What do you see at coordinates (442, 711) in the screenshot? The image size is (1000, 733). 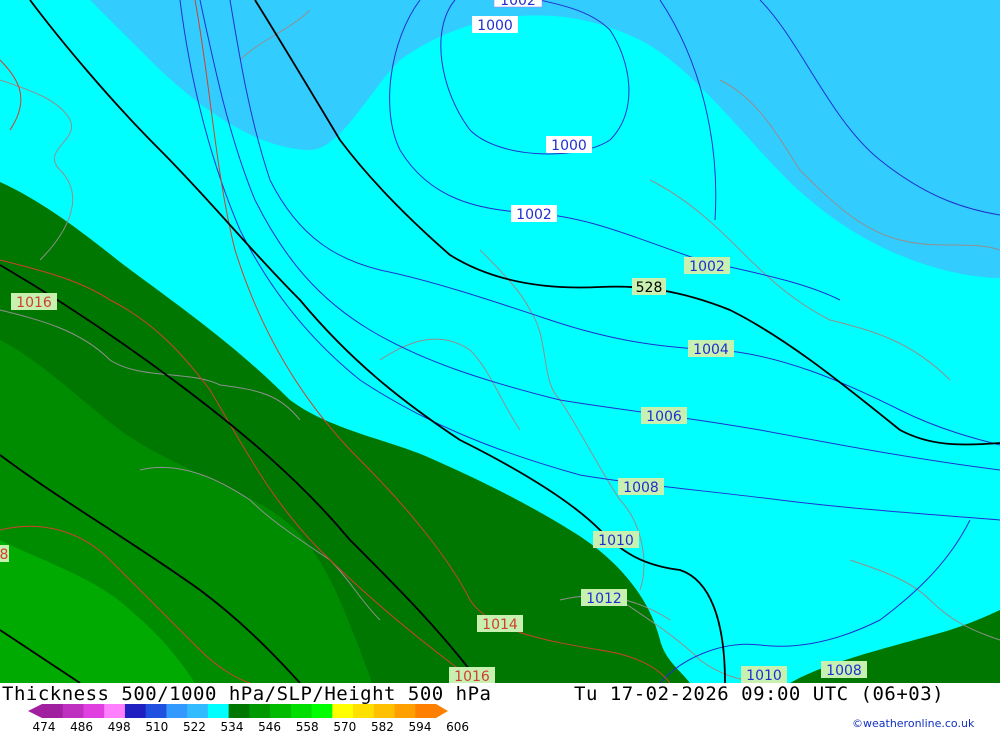 I see `scale-arrow-right` at bounding box center [442, 711].